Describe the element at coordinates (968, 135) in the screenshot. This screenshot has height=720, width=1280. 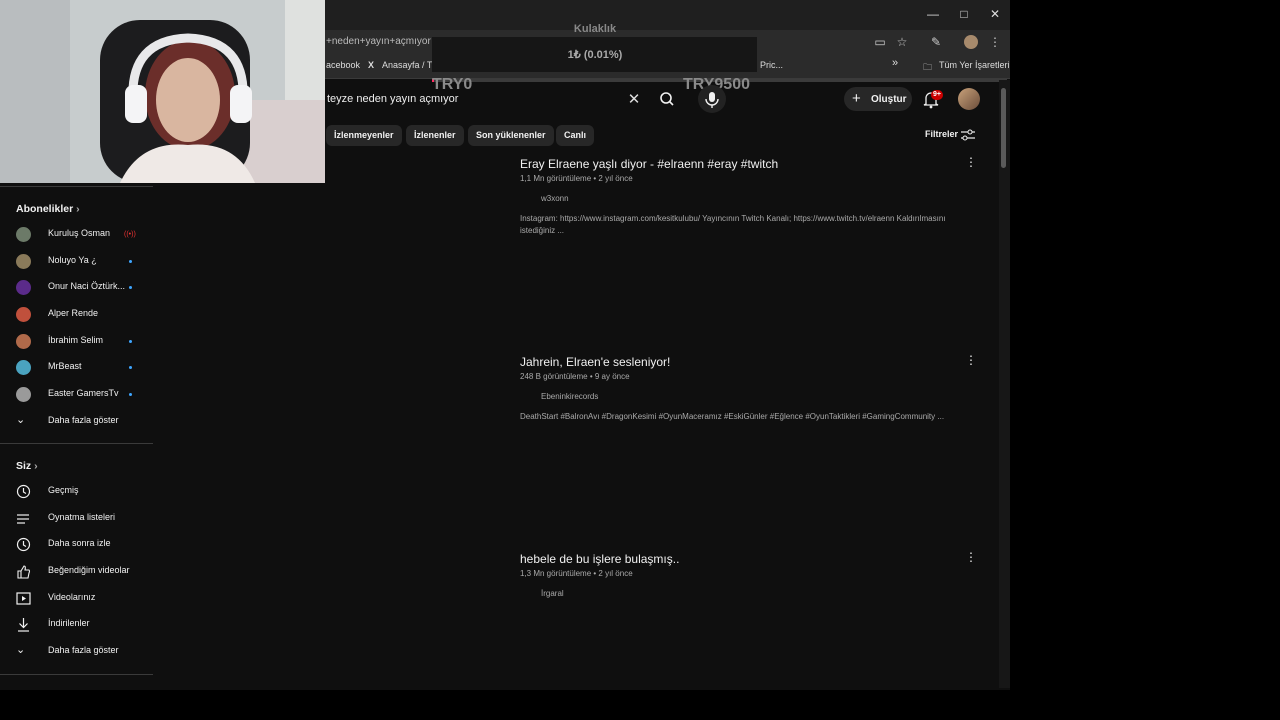
I see `filters-icon` at that location.